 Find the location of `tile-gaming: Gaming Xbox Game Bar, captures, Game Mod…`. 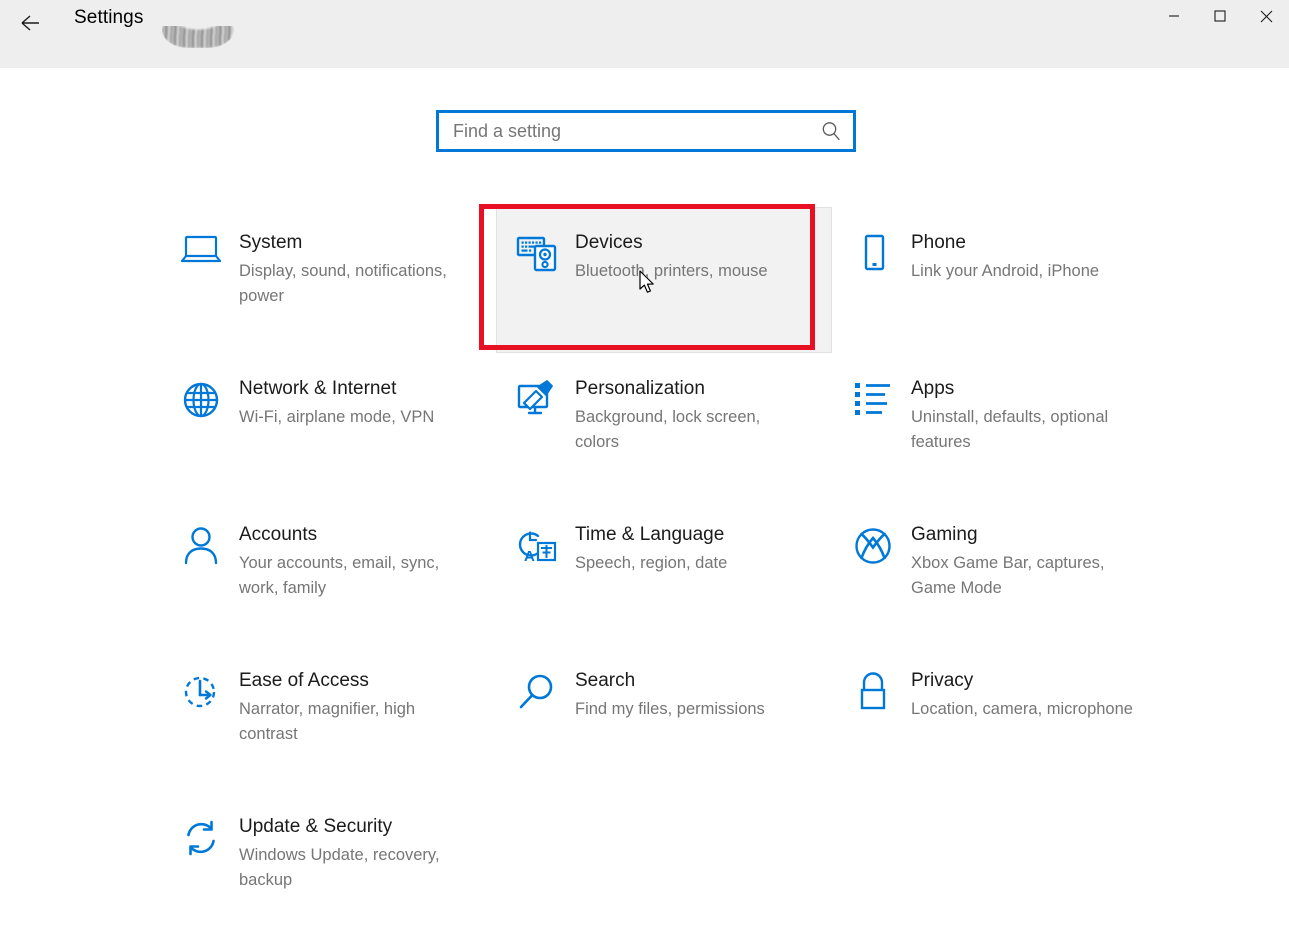

tile-gaming: Gaming Xbox Game Bar, captures, Game Mod… is located at coordinates (1000, 572).